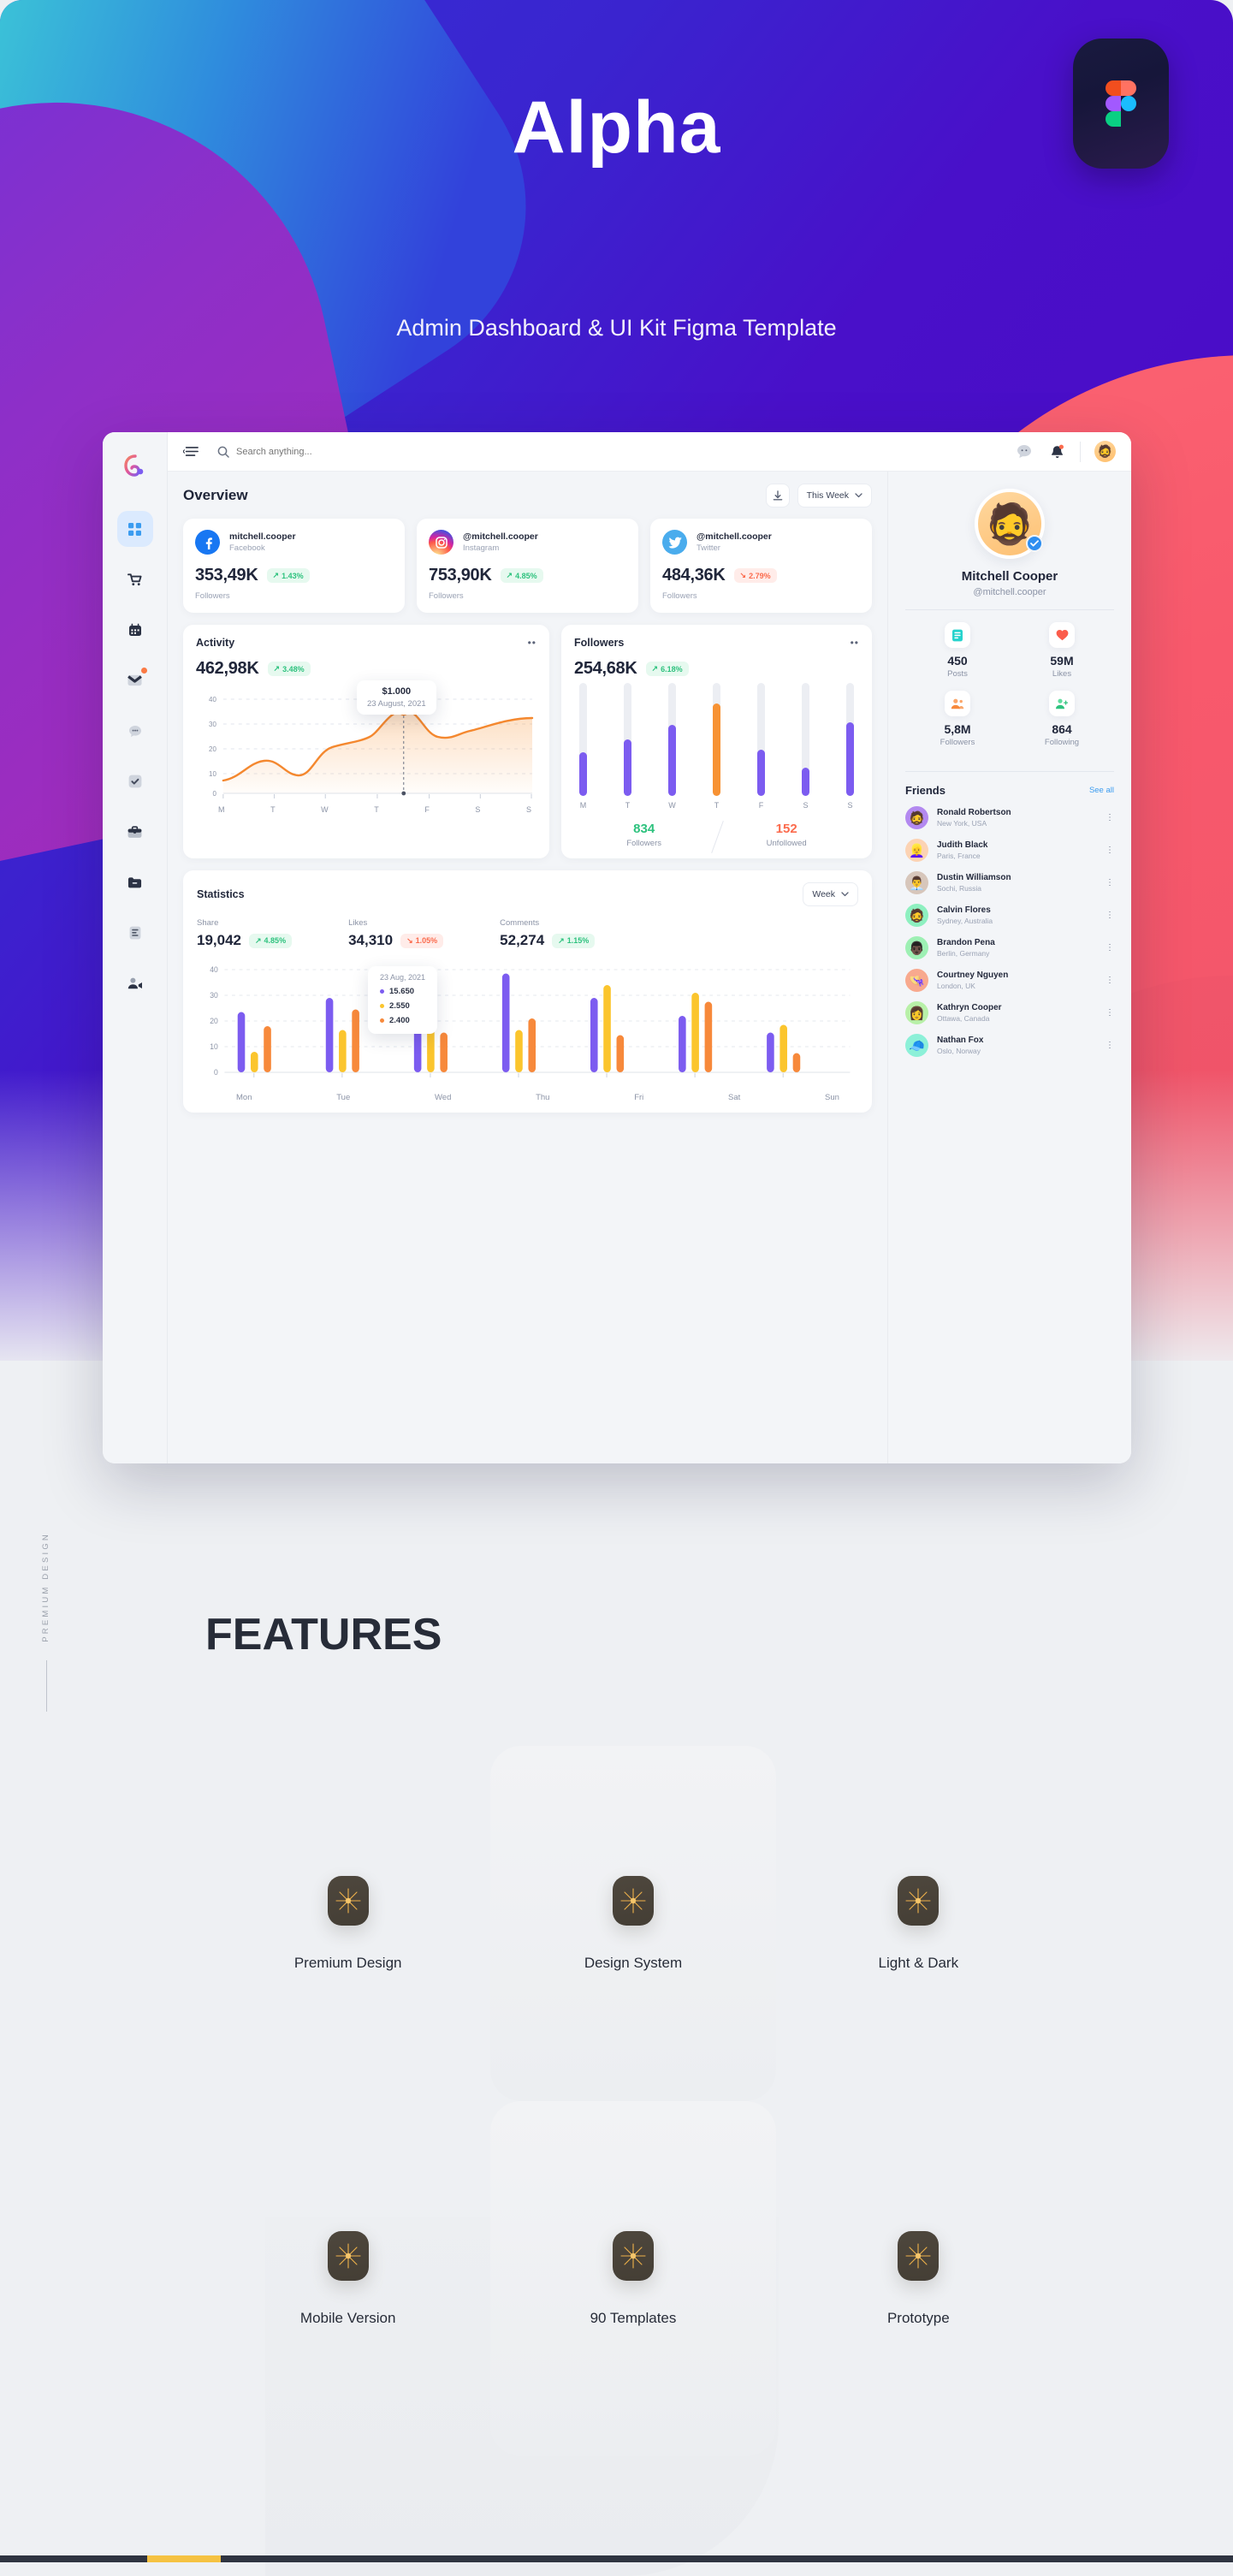 This screenshot has height=2576, width=1233. Describe the element at coordinates (760, 575) in the screenshot. I see `trend-value: 2.79%` at that location.